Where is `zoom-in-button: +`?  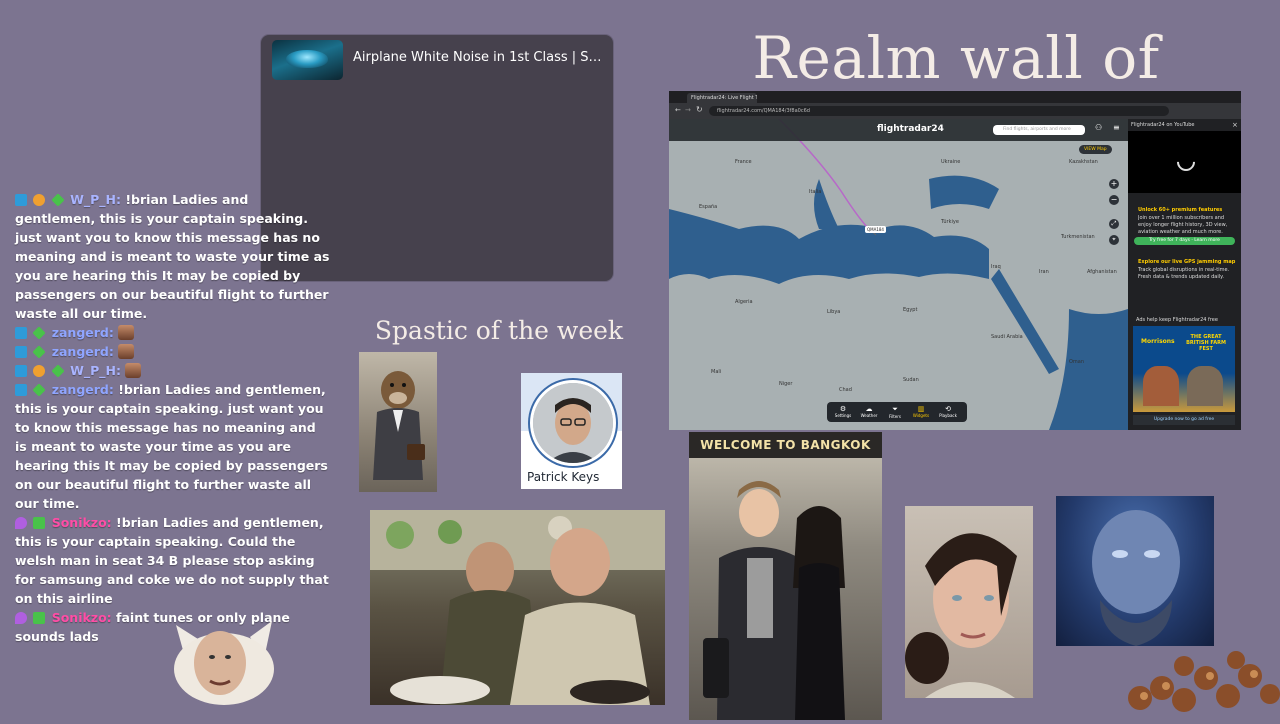
zoom-in-button: + is located at coordinates (1114, 184).